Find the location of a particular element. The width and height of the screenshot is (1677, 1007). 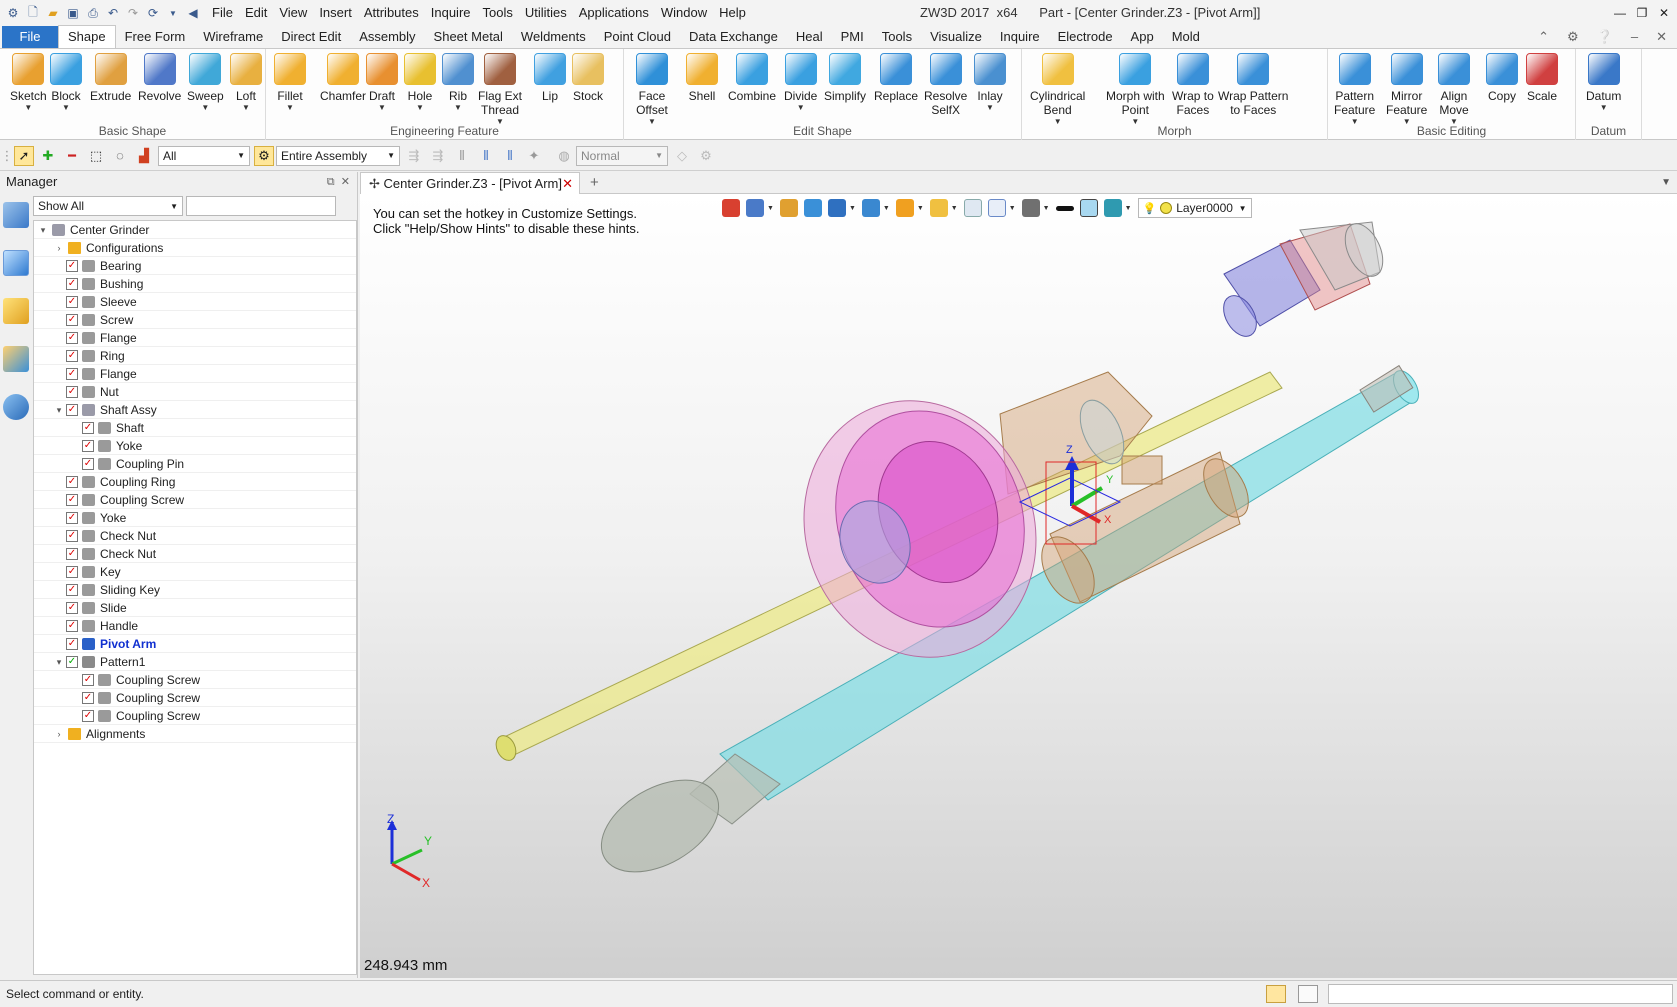

iso-view-icon is located at coordinates (836, 208).